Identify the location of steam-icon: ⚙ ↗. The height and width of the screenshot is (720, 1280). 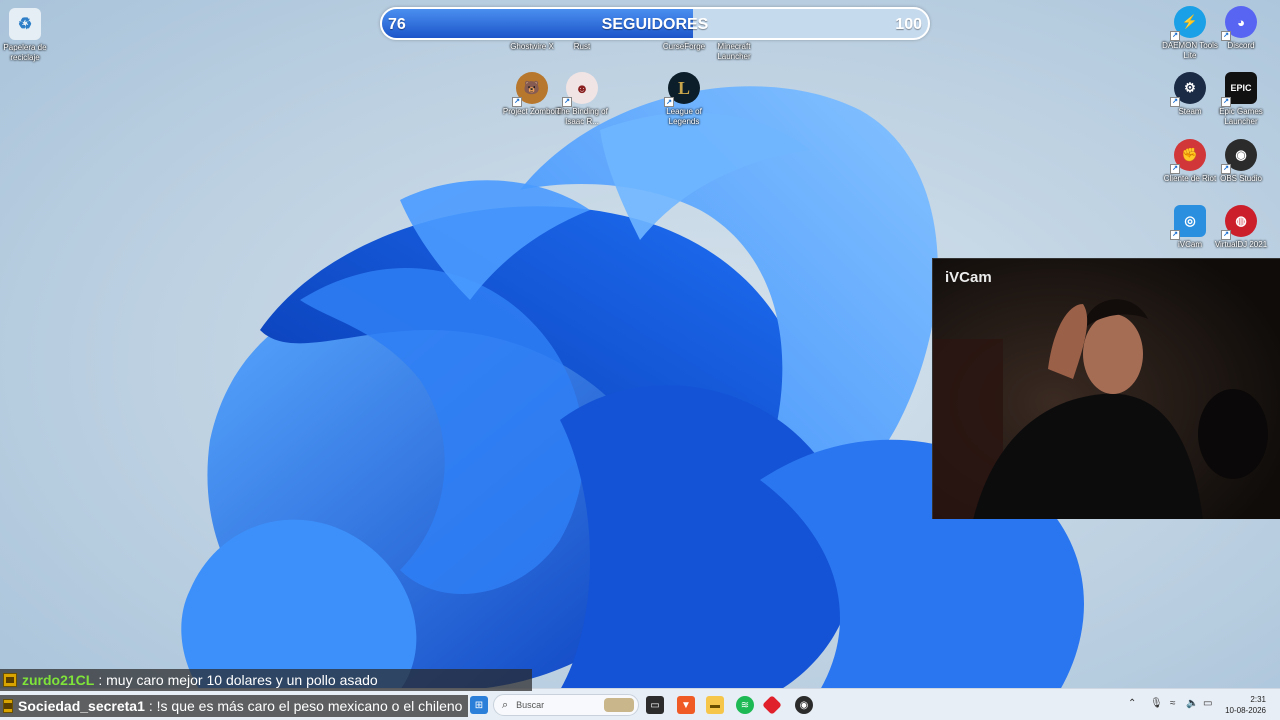
(1188, 89).